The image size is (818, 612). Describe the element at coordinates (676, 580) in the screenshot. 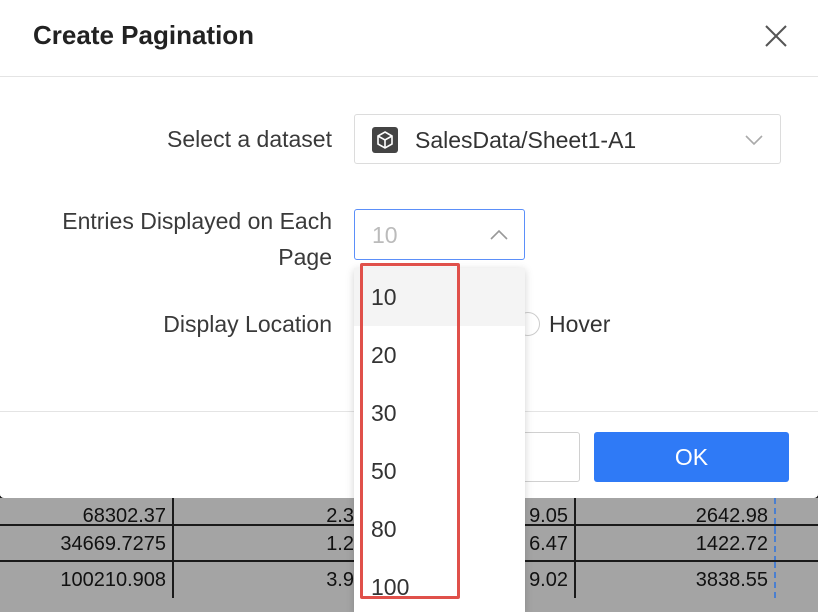

I see `table-cell: 3838.55` at that location.